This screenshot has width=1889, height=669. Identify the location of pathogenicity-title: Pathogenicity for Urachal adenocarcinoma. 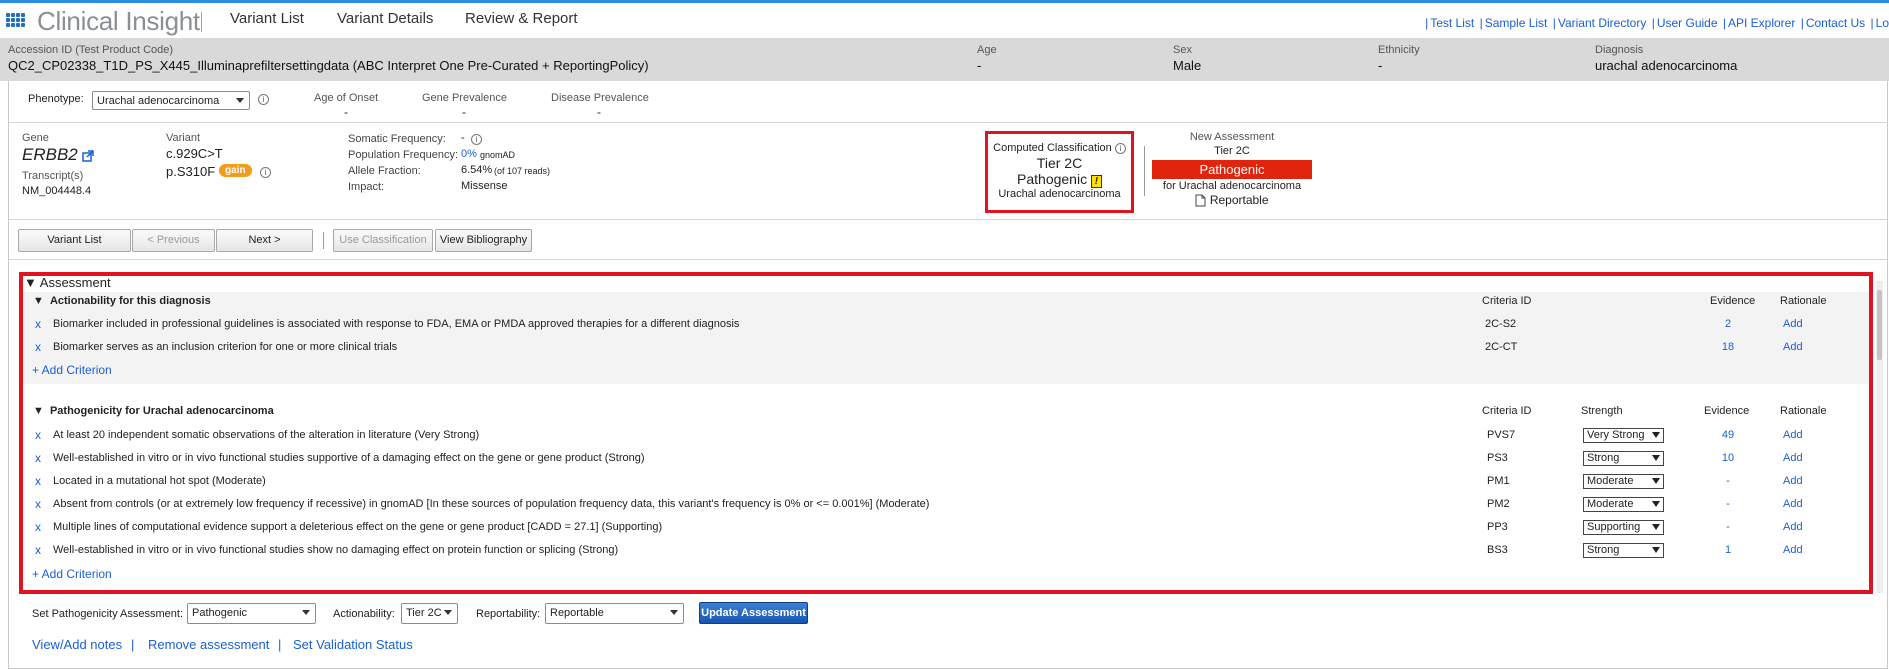
(161, 411).